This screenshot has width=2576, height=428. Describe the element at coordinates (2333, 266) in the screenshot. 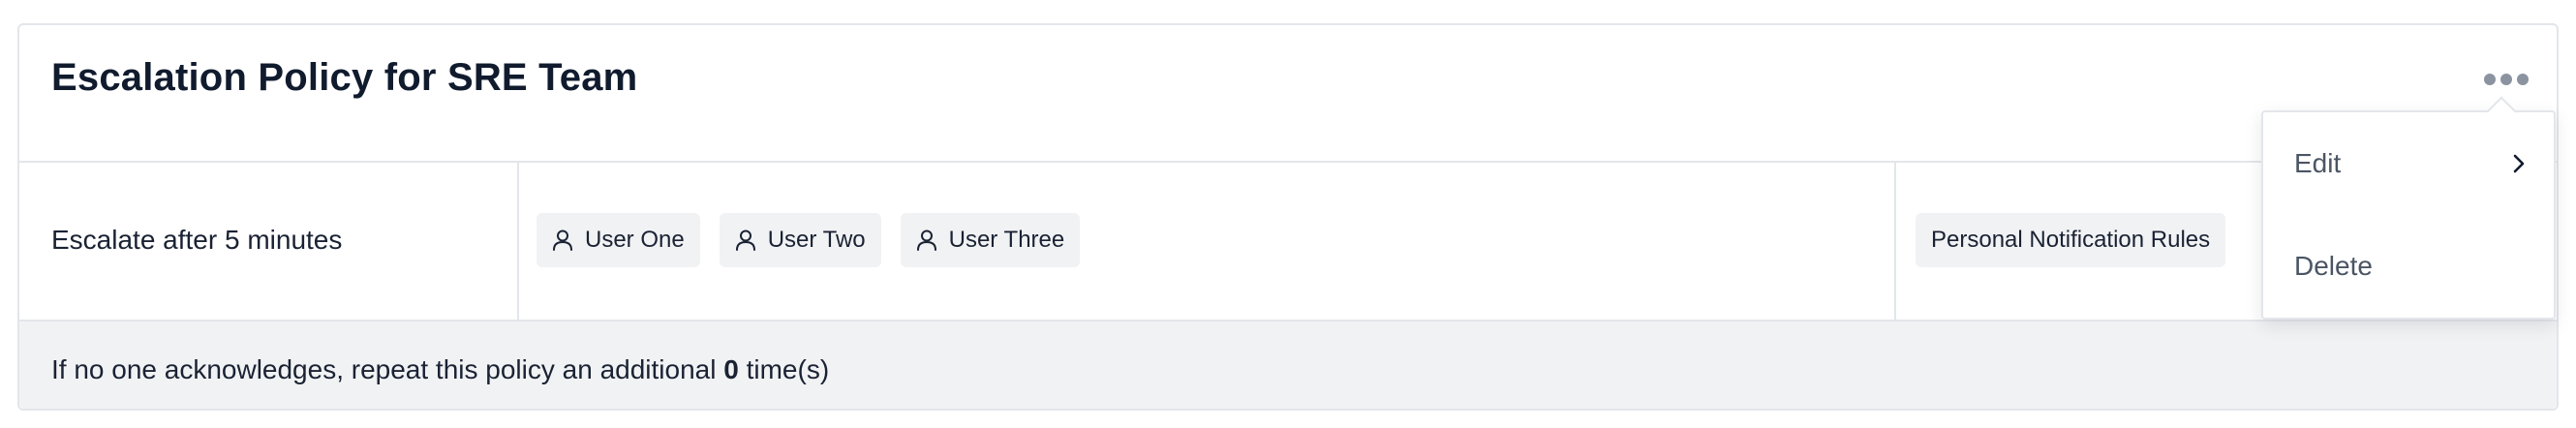

I see `menu-item-label: Delete` at that location.